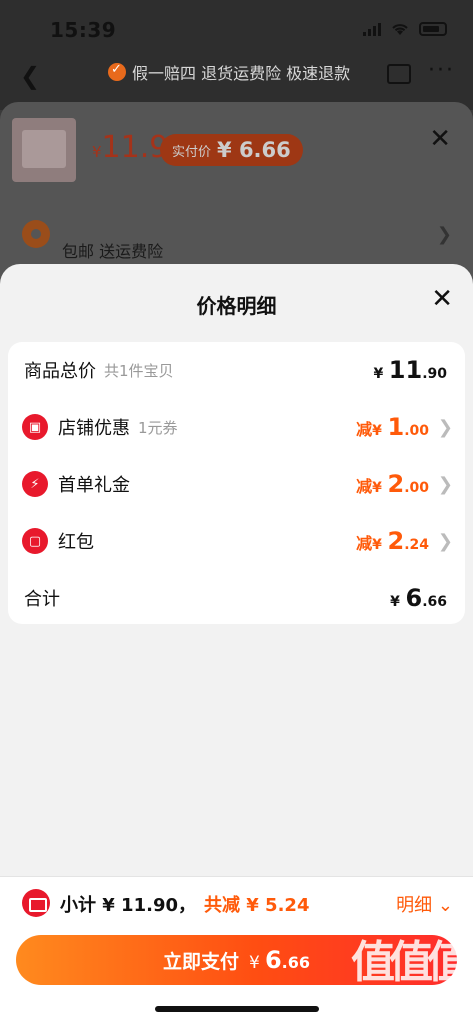  I want to click on subtotal-text: 小计 ¥ 11.90，, so click(128, 905).